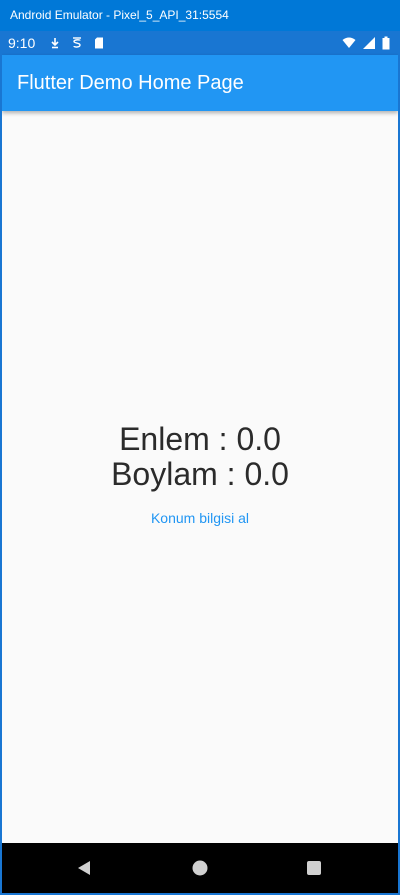 The width and height of the screenshot is (400, 895). What do you see at coordinates (200, 43) in the screenshot?
I see `status-bar: 9:10` at bounding box center [200, 43].